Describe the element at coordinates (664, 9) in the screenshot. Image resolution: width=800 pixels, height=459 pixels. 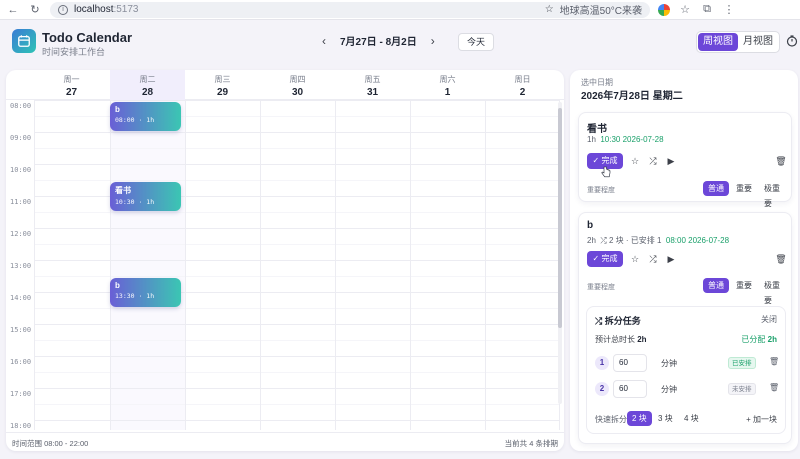
I see `extension-icon` at that location.